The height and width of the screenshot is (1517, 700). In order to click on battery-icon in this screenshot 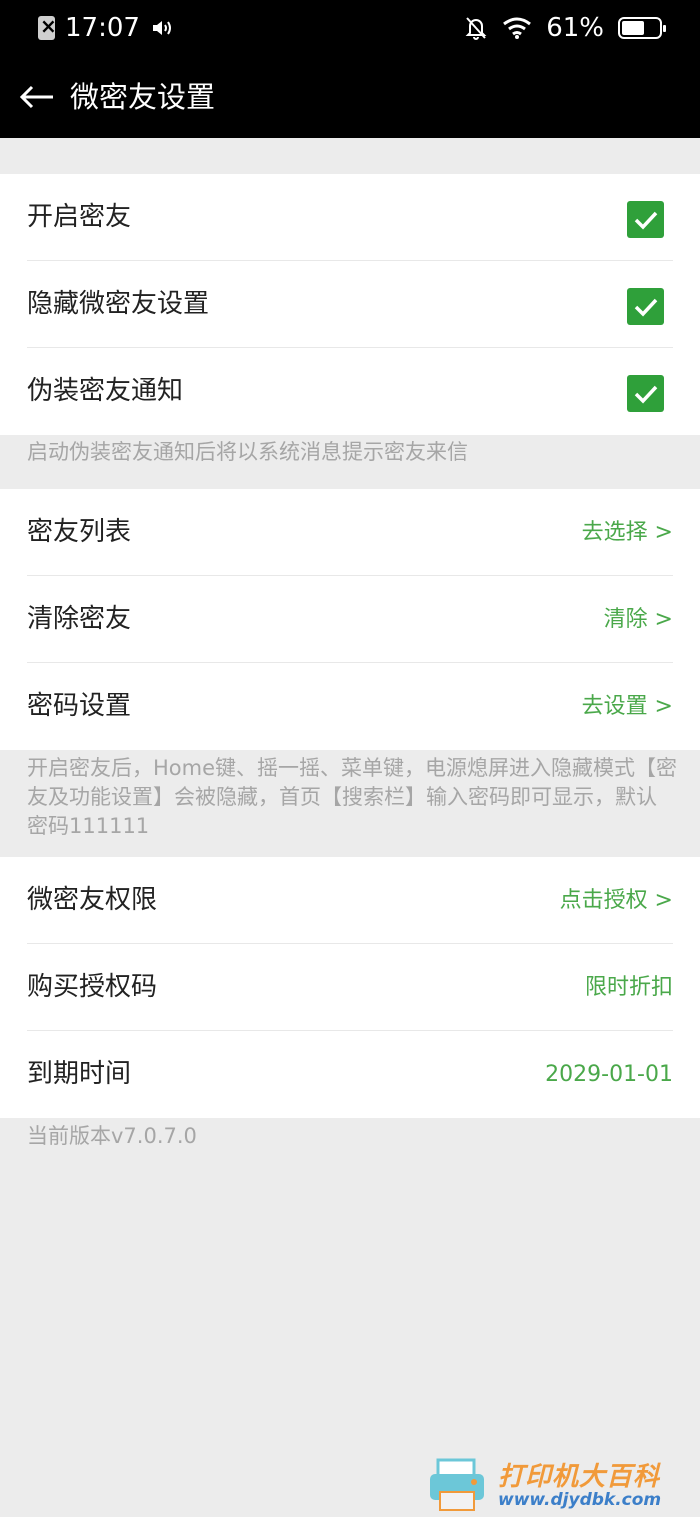, I will do `click(642, 28)`.